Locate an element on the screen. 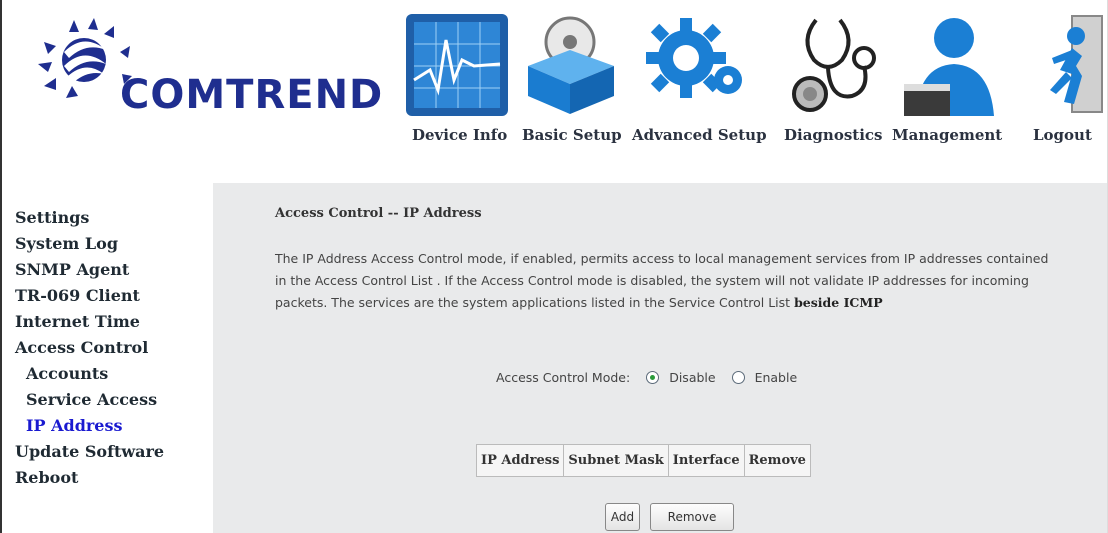 The width and height of the screenshot is (1108, 533). column-interface: Interface is located at coordinates (706, 460).